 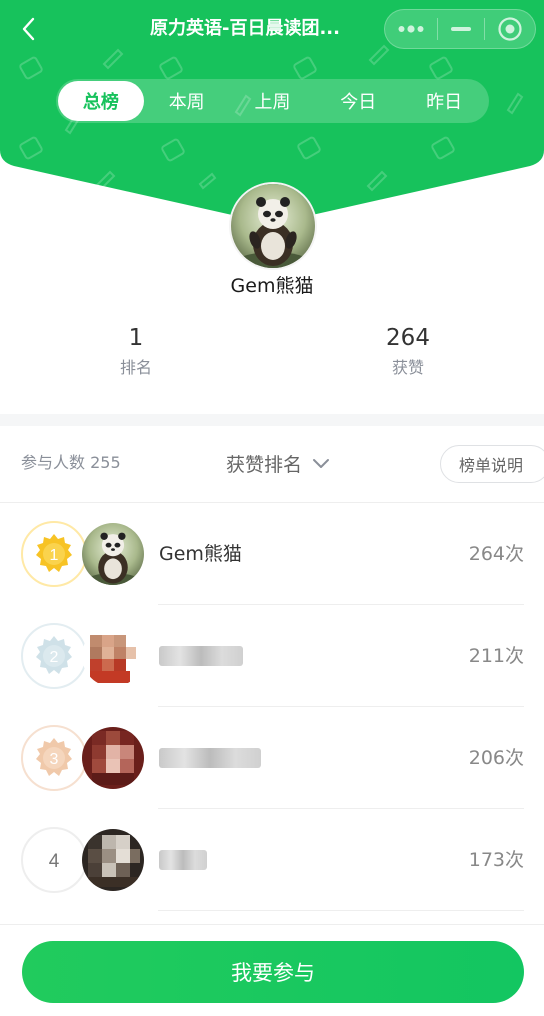 I want to click on more-dots-icon, so click(x=411, y=29).